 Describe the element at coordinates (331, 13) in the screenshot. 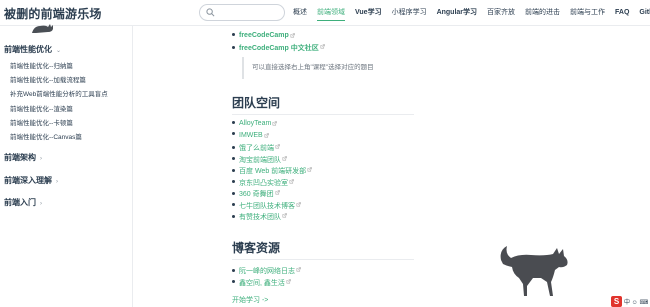

I see `nav-link-frontend-domain: 前端领域` at that location.